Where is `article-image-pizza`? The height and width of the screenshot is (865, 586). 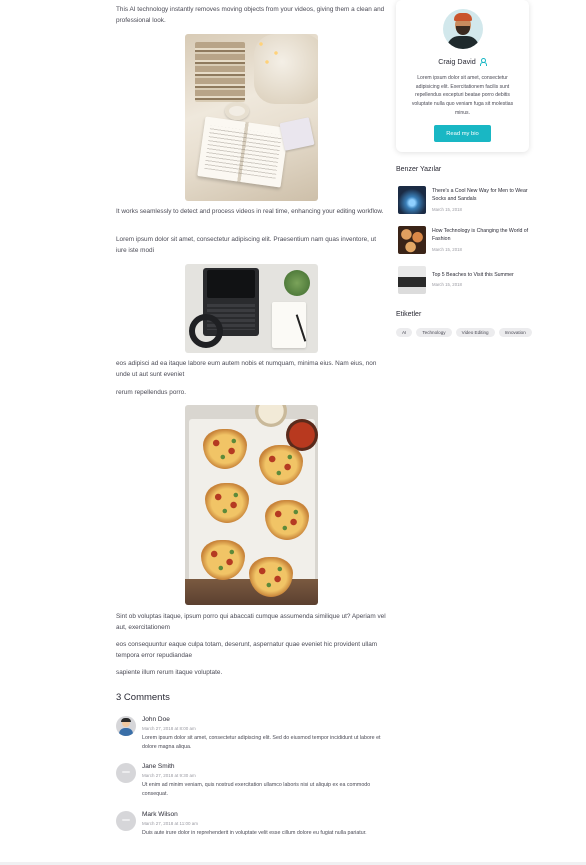
article-image-pizza is located at coordinates (251, 505).